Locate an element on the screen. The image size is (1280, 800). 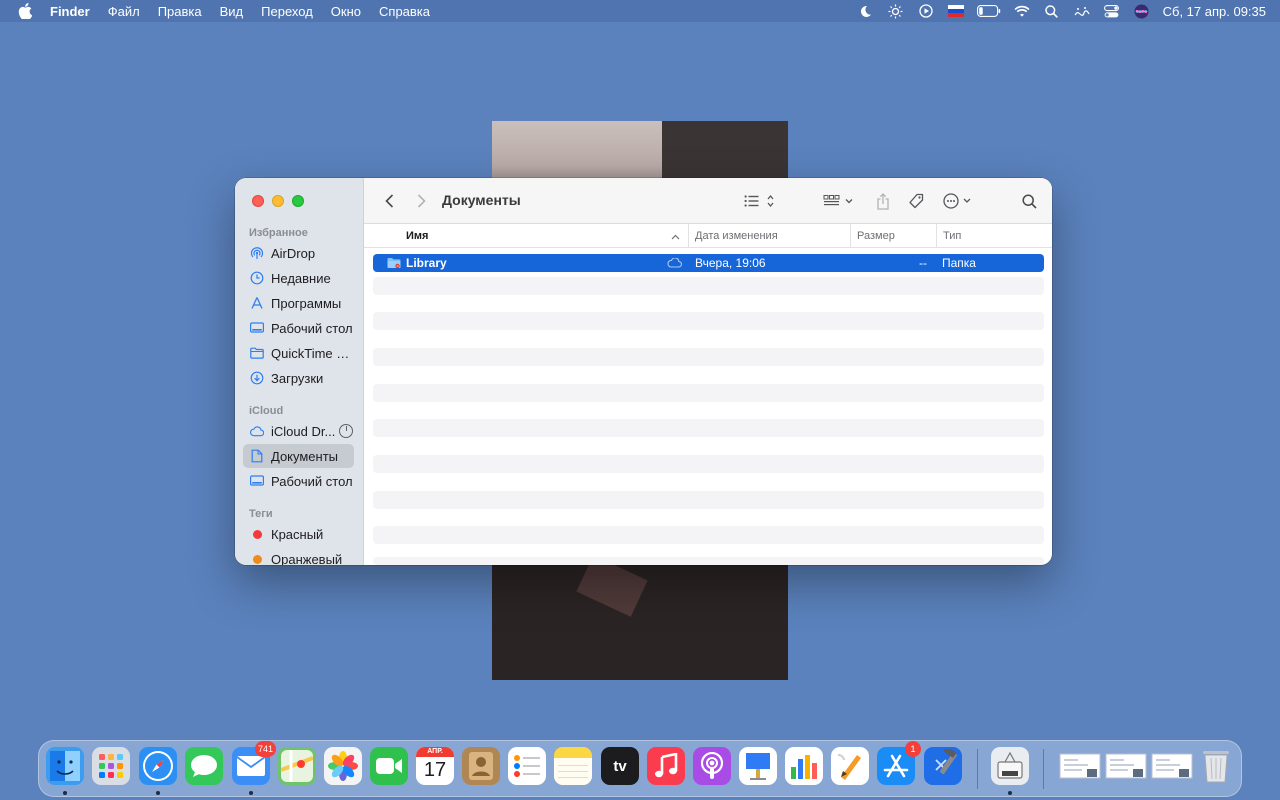
dock-finder-icon is located at coordinates (65, 766).